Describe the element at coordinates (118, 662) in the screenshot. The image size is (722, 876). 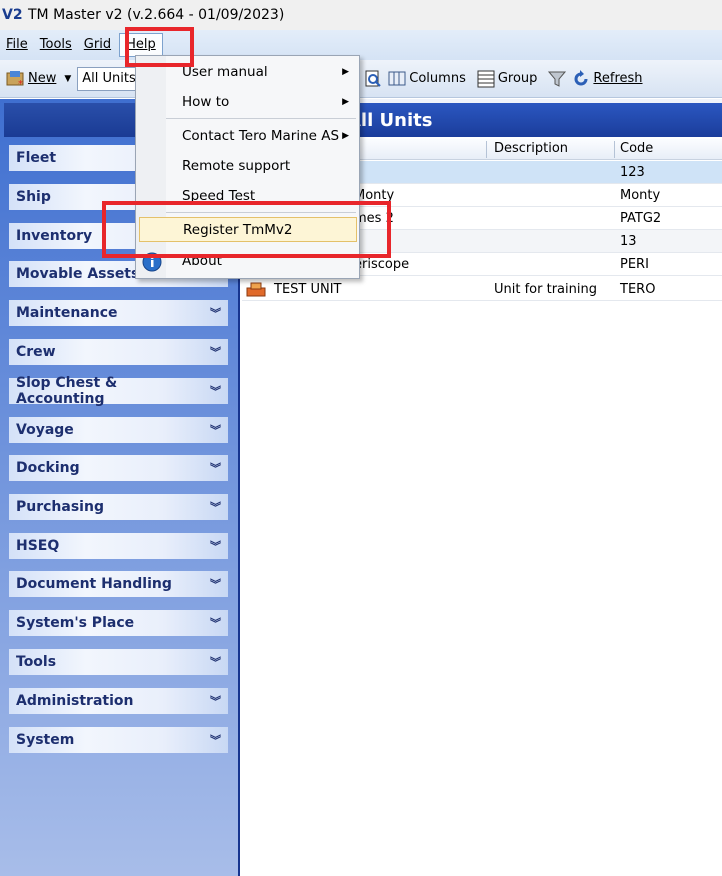
I see `sidebar-item-tools: Tools ︾` at that location.